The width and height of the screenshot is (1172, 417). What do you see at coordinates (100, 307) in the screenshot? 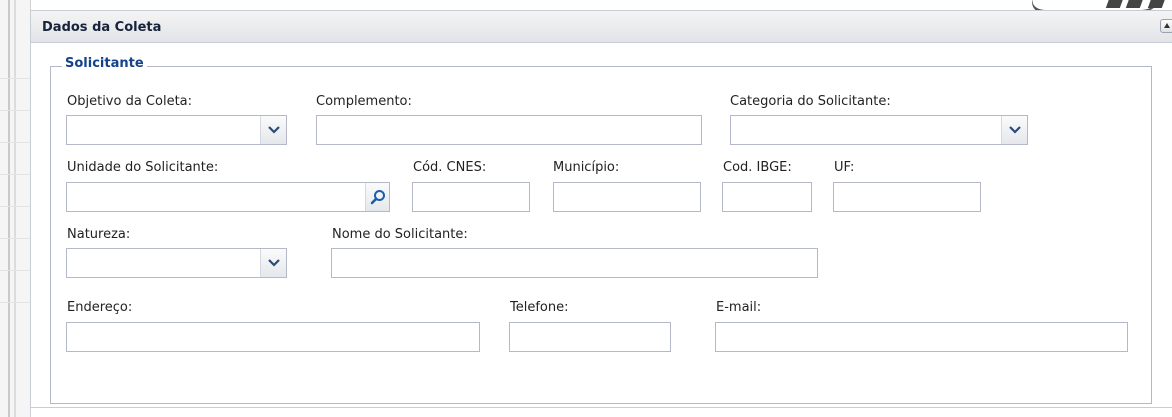
I see `endereco-label: Endereço:` at bounding box center [100, 307].